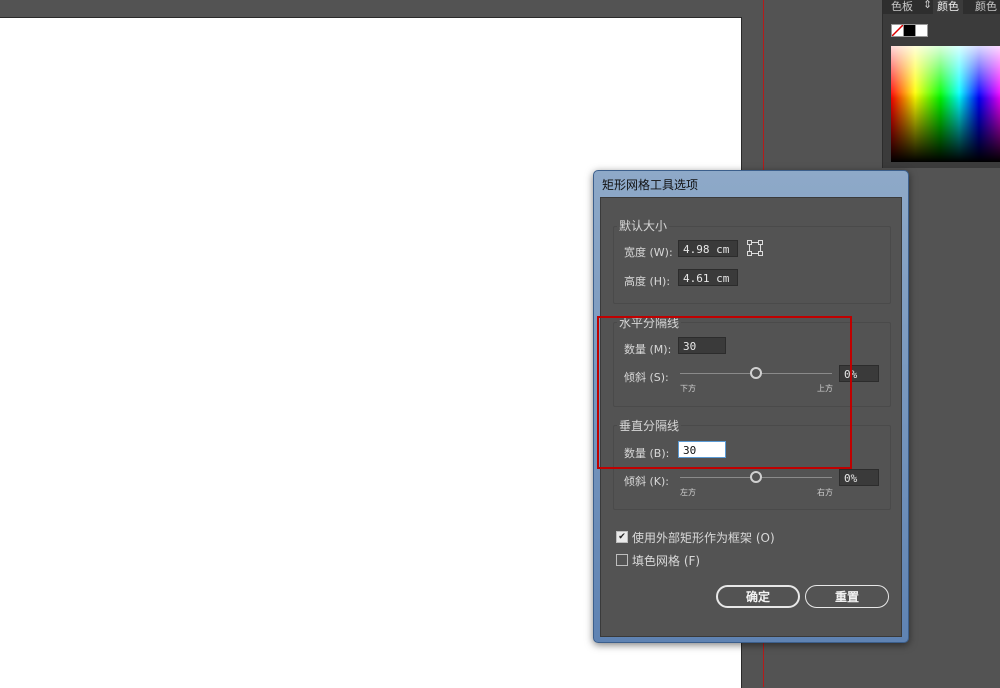  I want to click on use-outer-rect-label: 使用外部矩形作为框架 (O), so click(703, 537).